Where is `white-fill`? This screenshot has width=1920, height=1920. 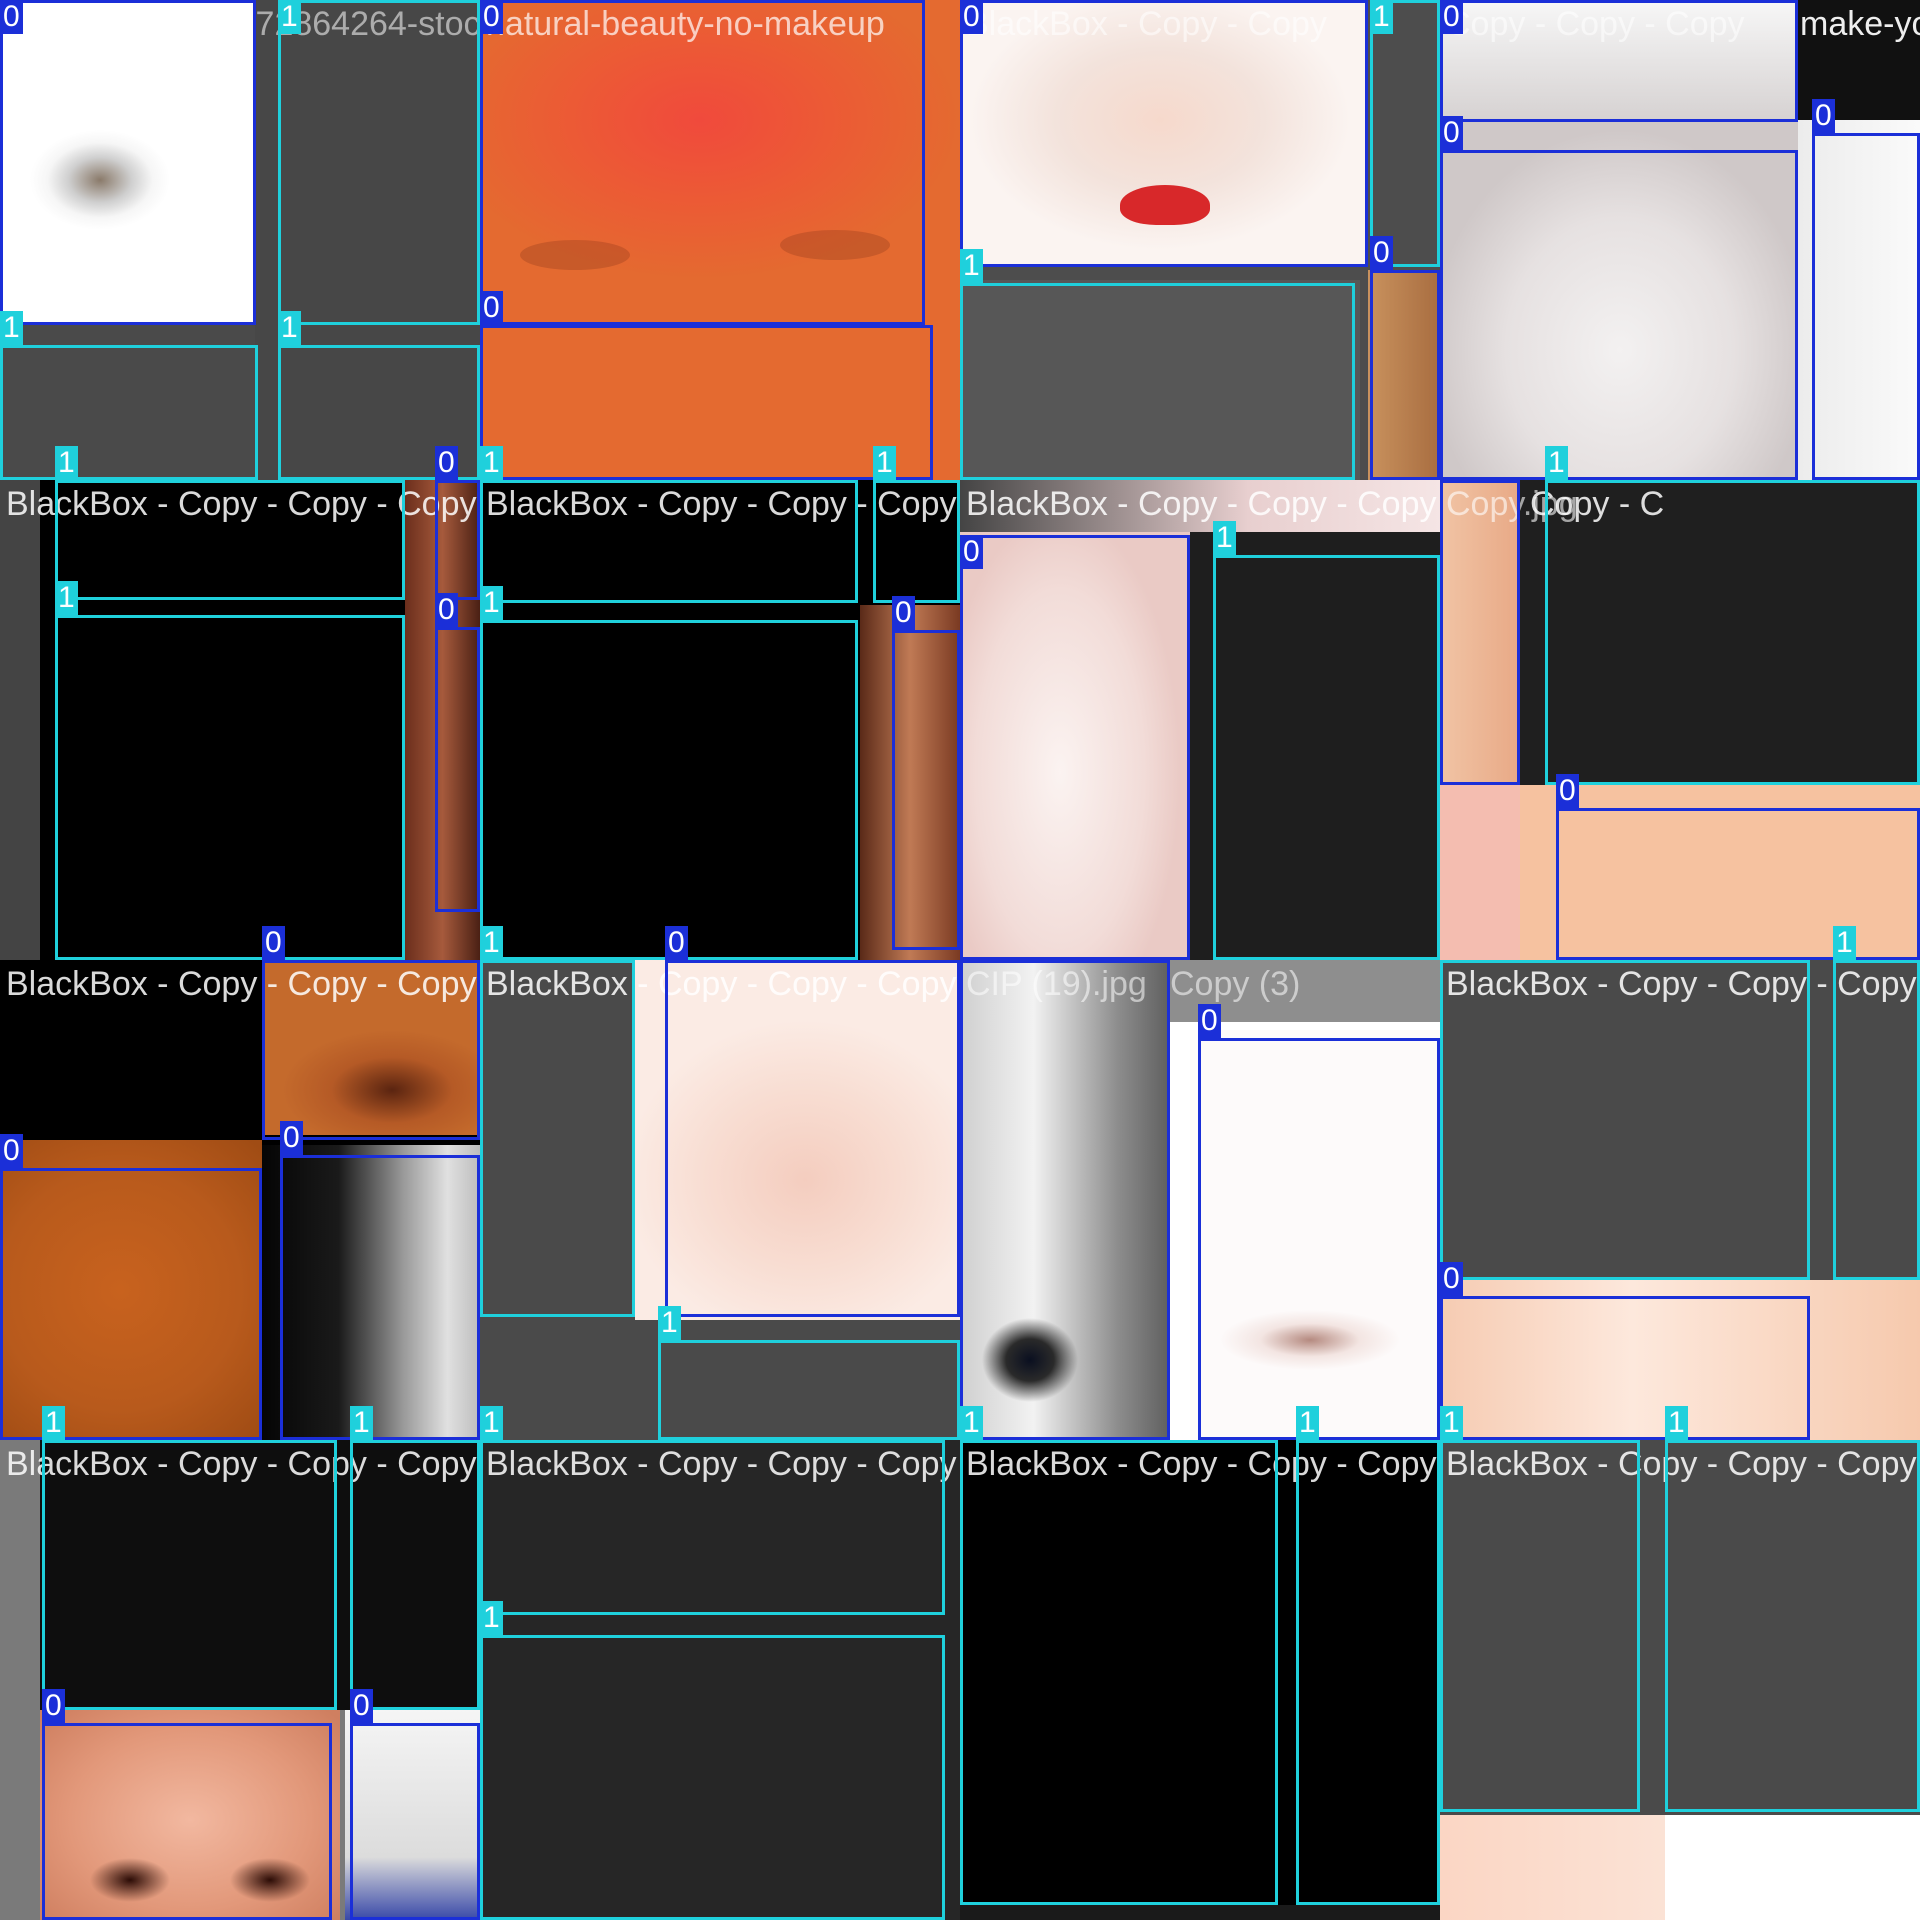
white-fill is located at coordinates (1792, 1867).